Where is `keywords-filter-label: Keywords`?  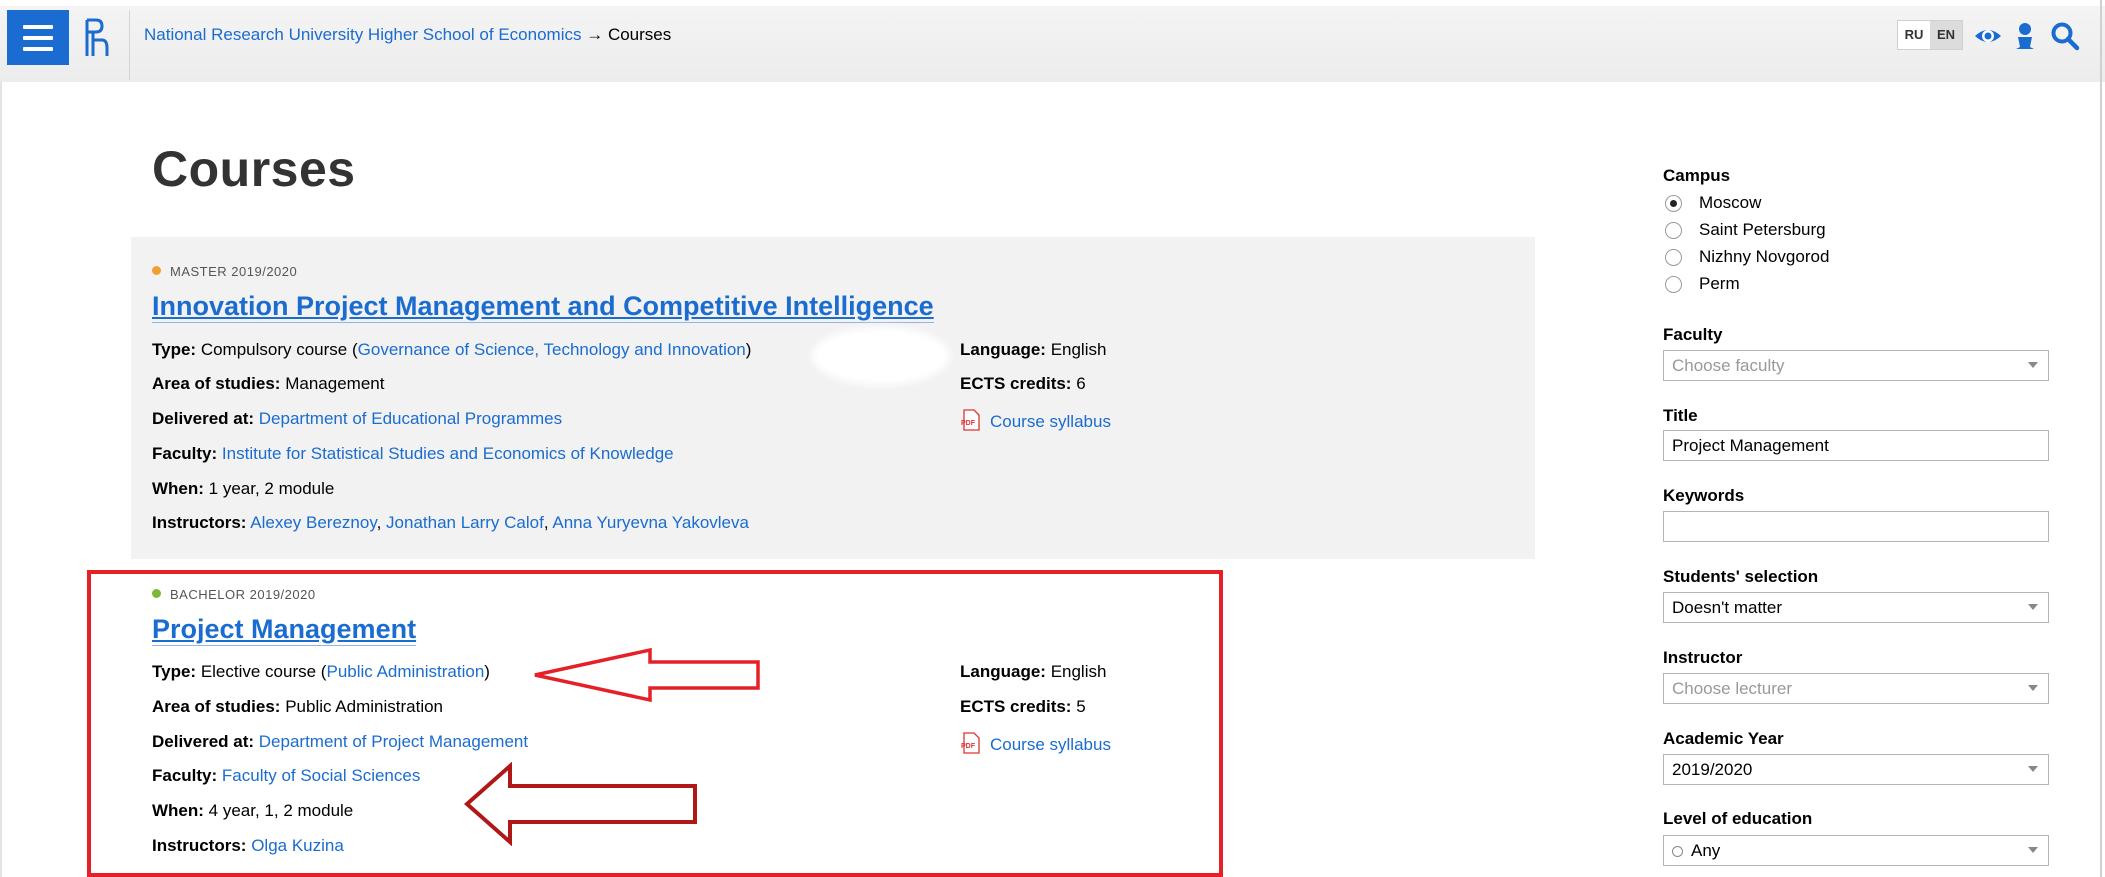
keywords-filter-label: Keywords is located at coordinates (1704, 495).